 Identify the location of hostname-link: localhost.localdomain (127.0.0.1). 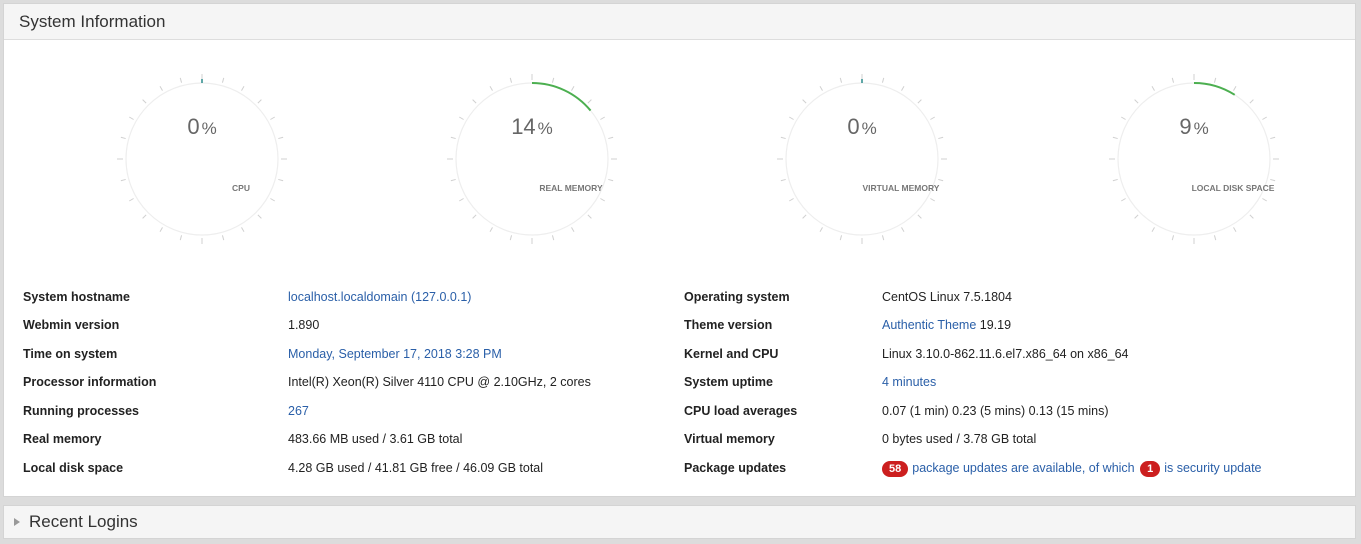
(379, 297).